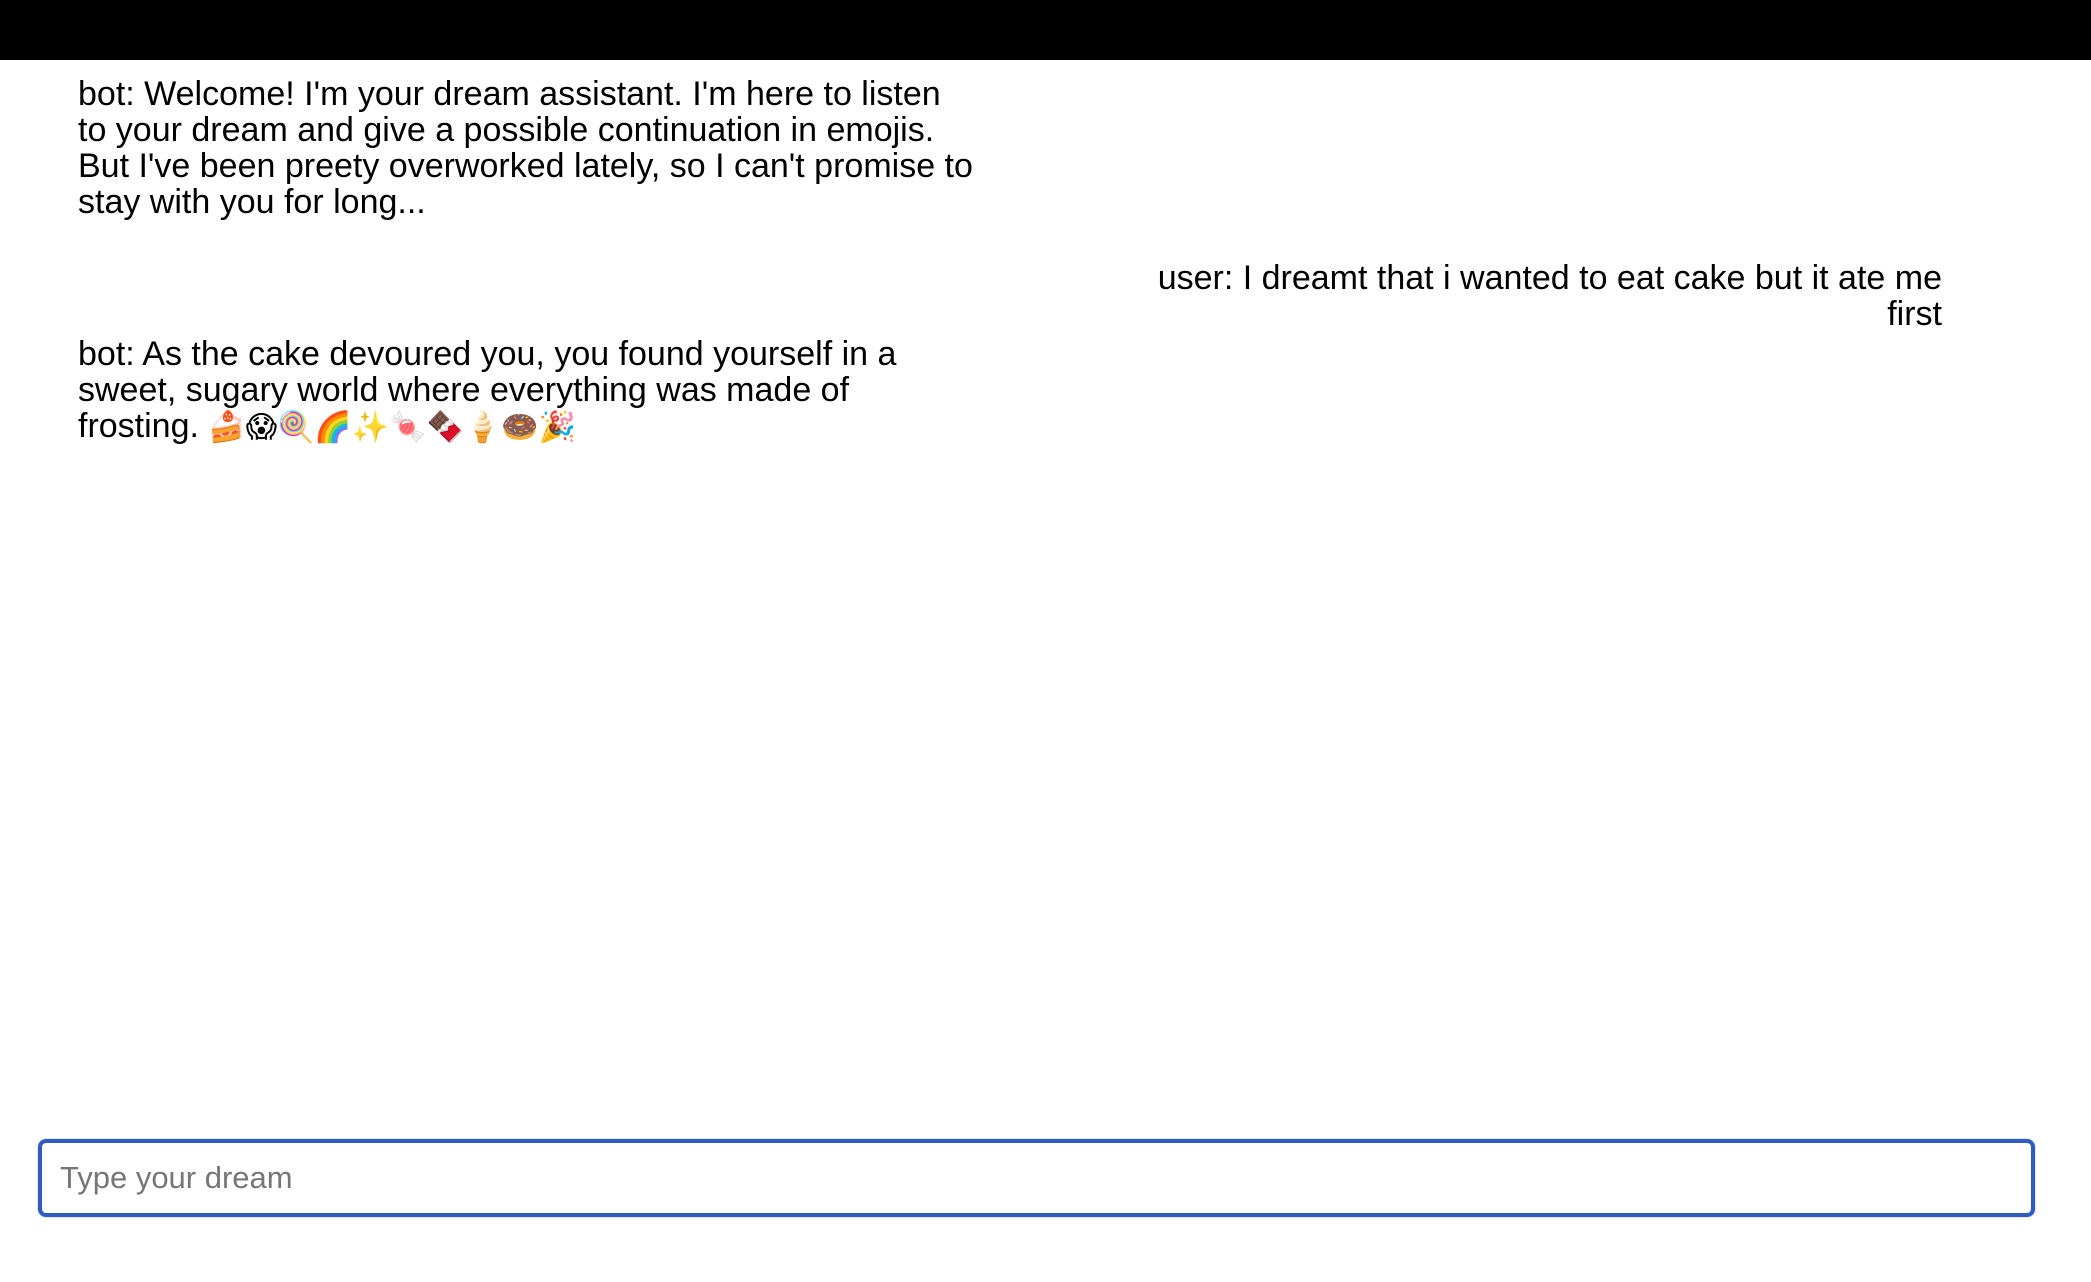 The height and width of the screenshot is (1282, 2091). I want to click on dream-input, so click(1036, 1178).